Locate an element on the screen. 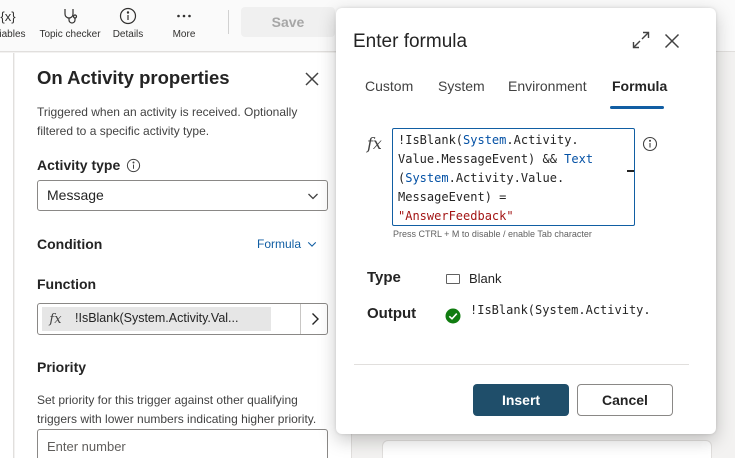 The width and height of the screenshot is (735, 458). tab-formula: Formula is located at coordinates (639, 86).